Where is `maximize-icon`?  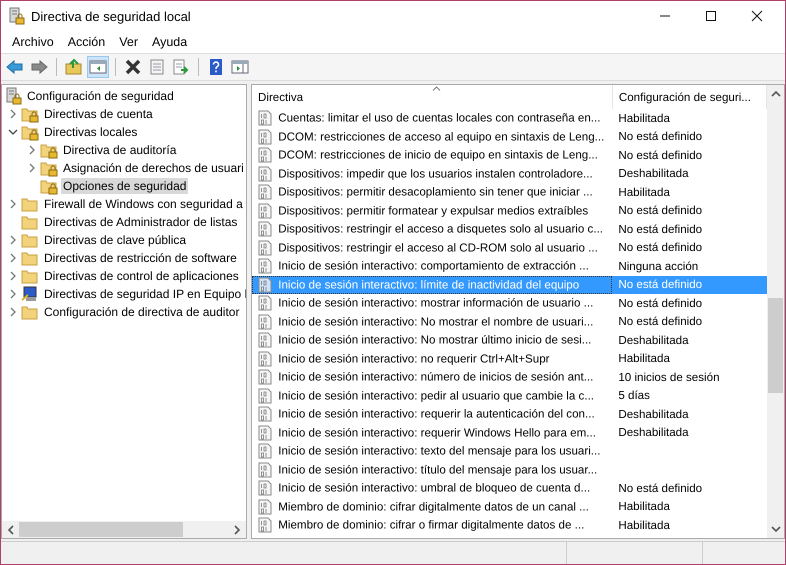 maximize-icon is located at coordinates (711, 16).